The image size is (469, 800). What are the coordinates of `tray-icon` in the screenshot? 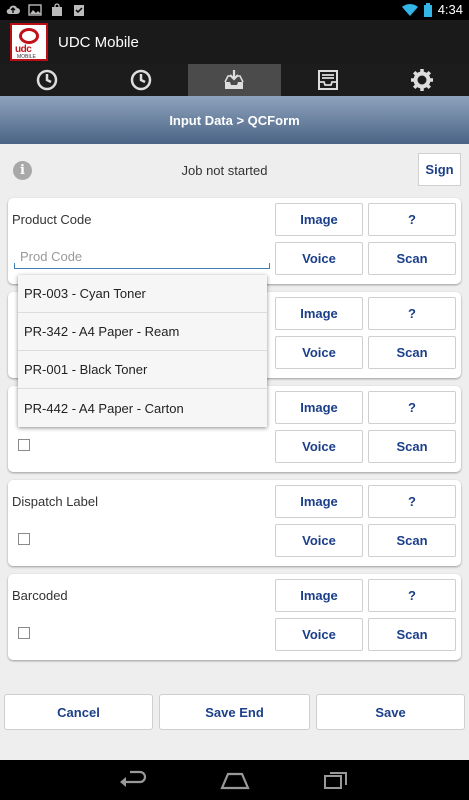 It's located at (328, 80).